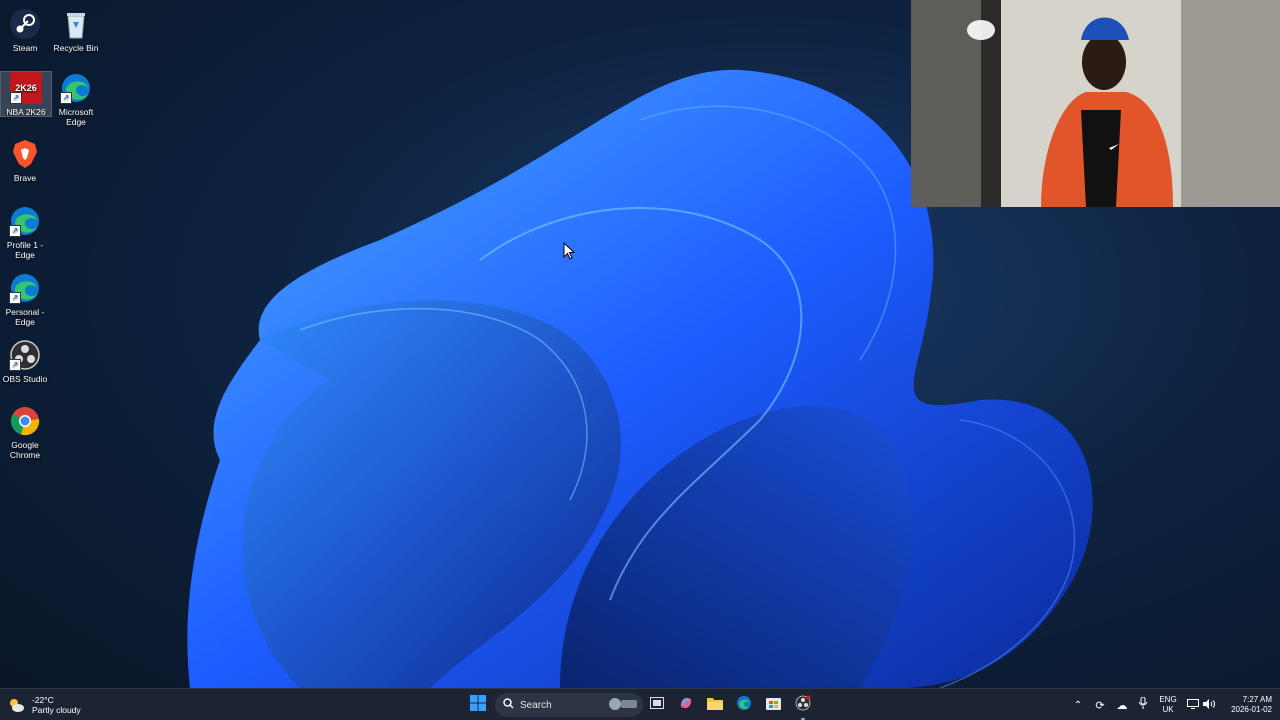 This screenshot has width=1280, height=720. I want to click on search-placeholder: Search, so click(536, 705).